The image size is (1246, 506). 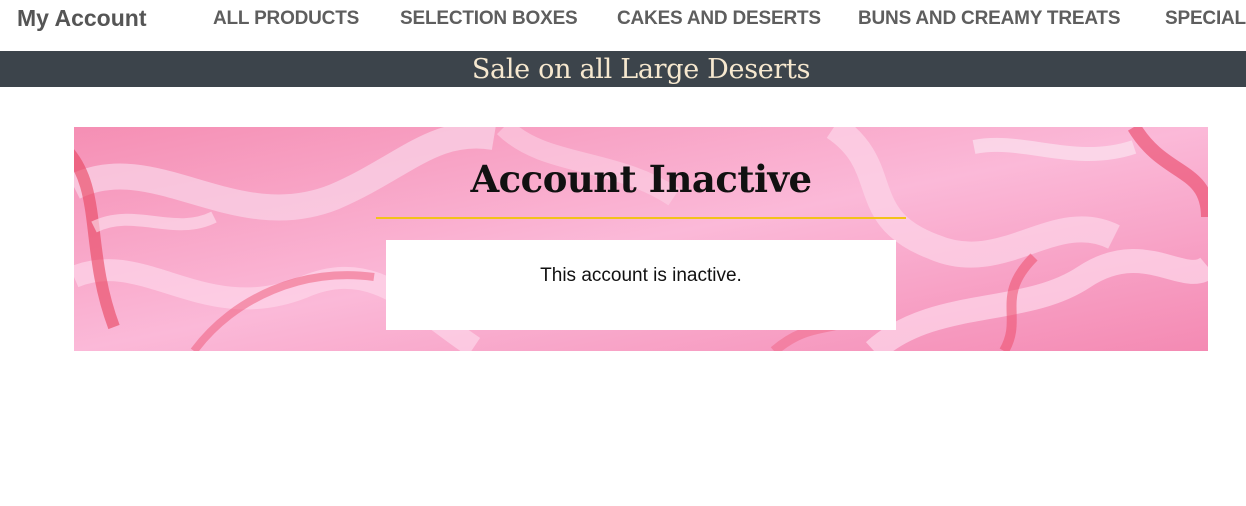 I want to click on message-card: This account is inactive., so click(x=641, y=285).